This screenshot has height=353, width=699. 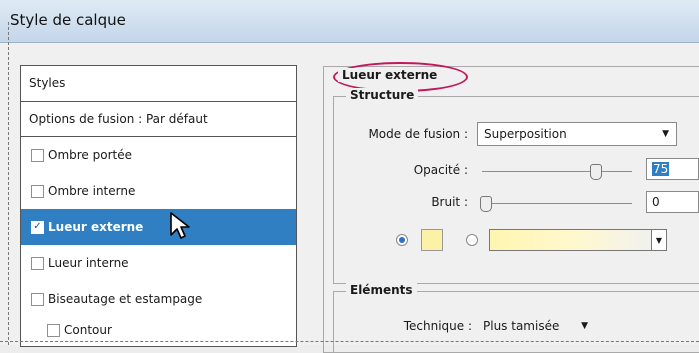 What do you see at coordinates (672, 169) in the screenshot?
I see `opacity-input: 75` at bounding box center [672, 169].